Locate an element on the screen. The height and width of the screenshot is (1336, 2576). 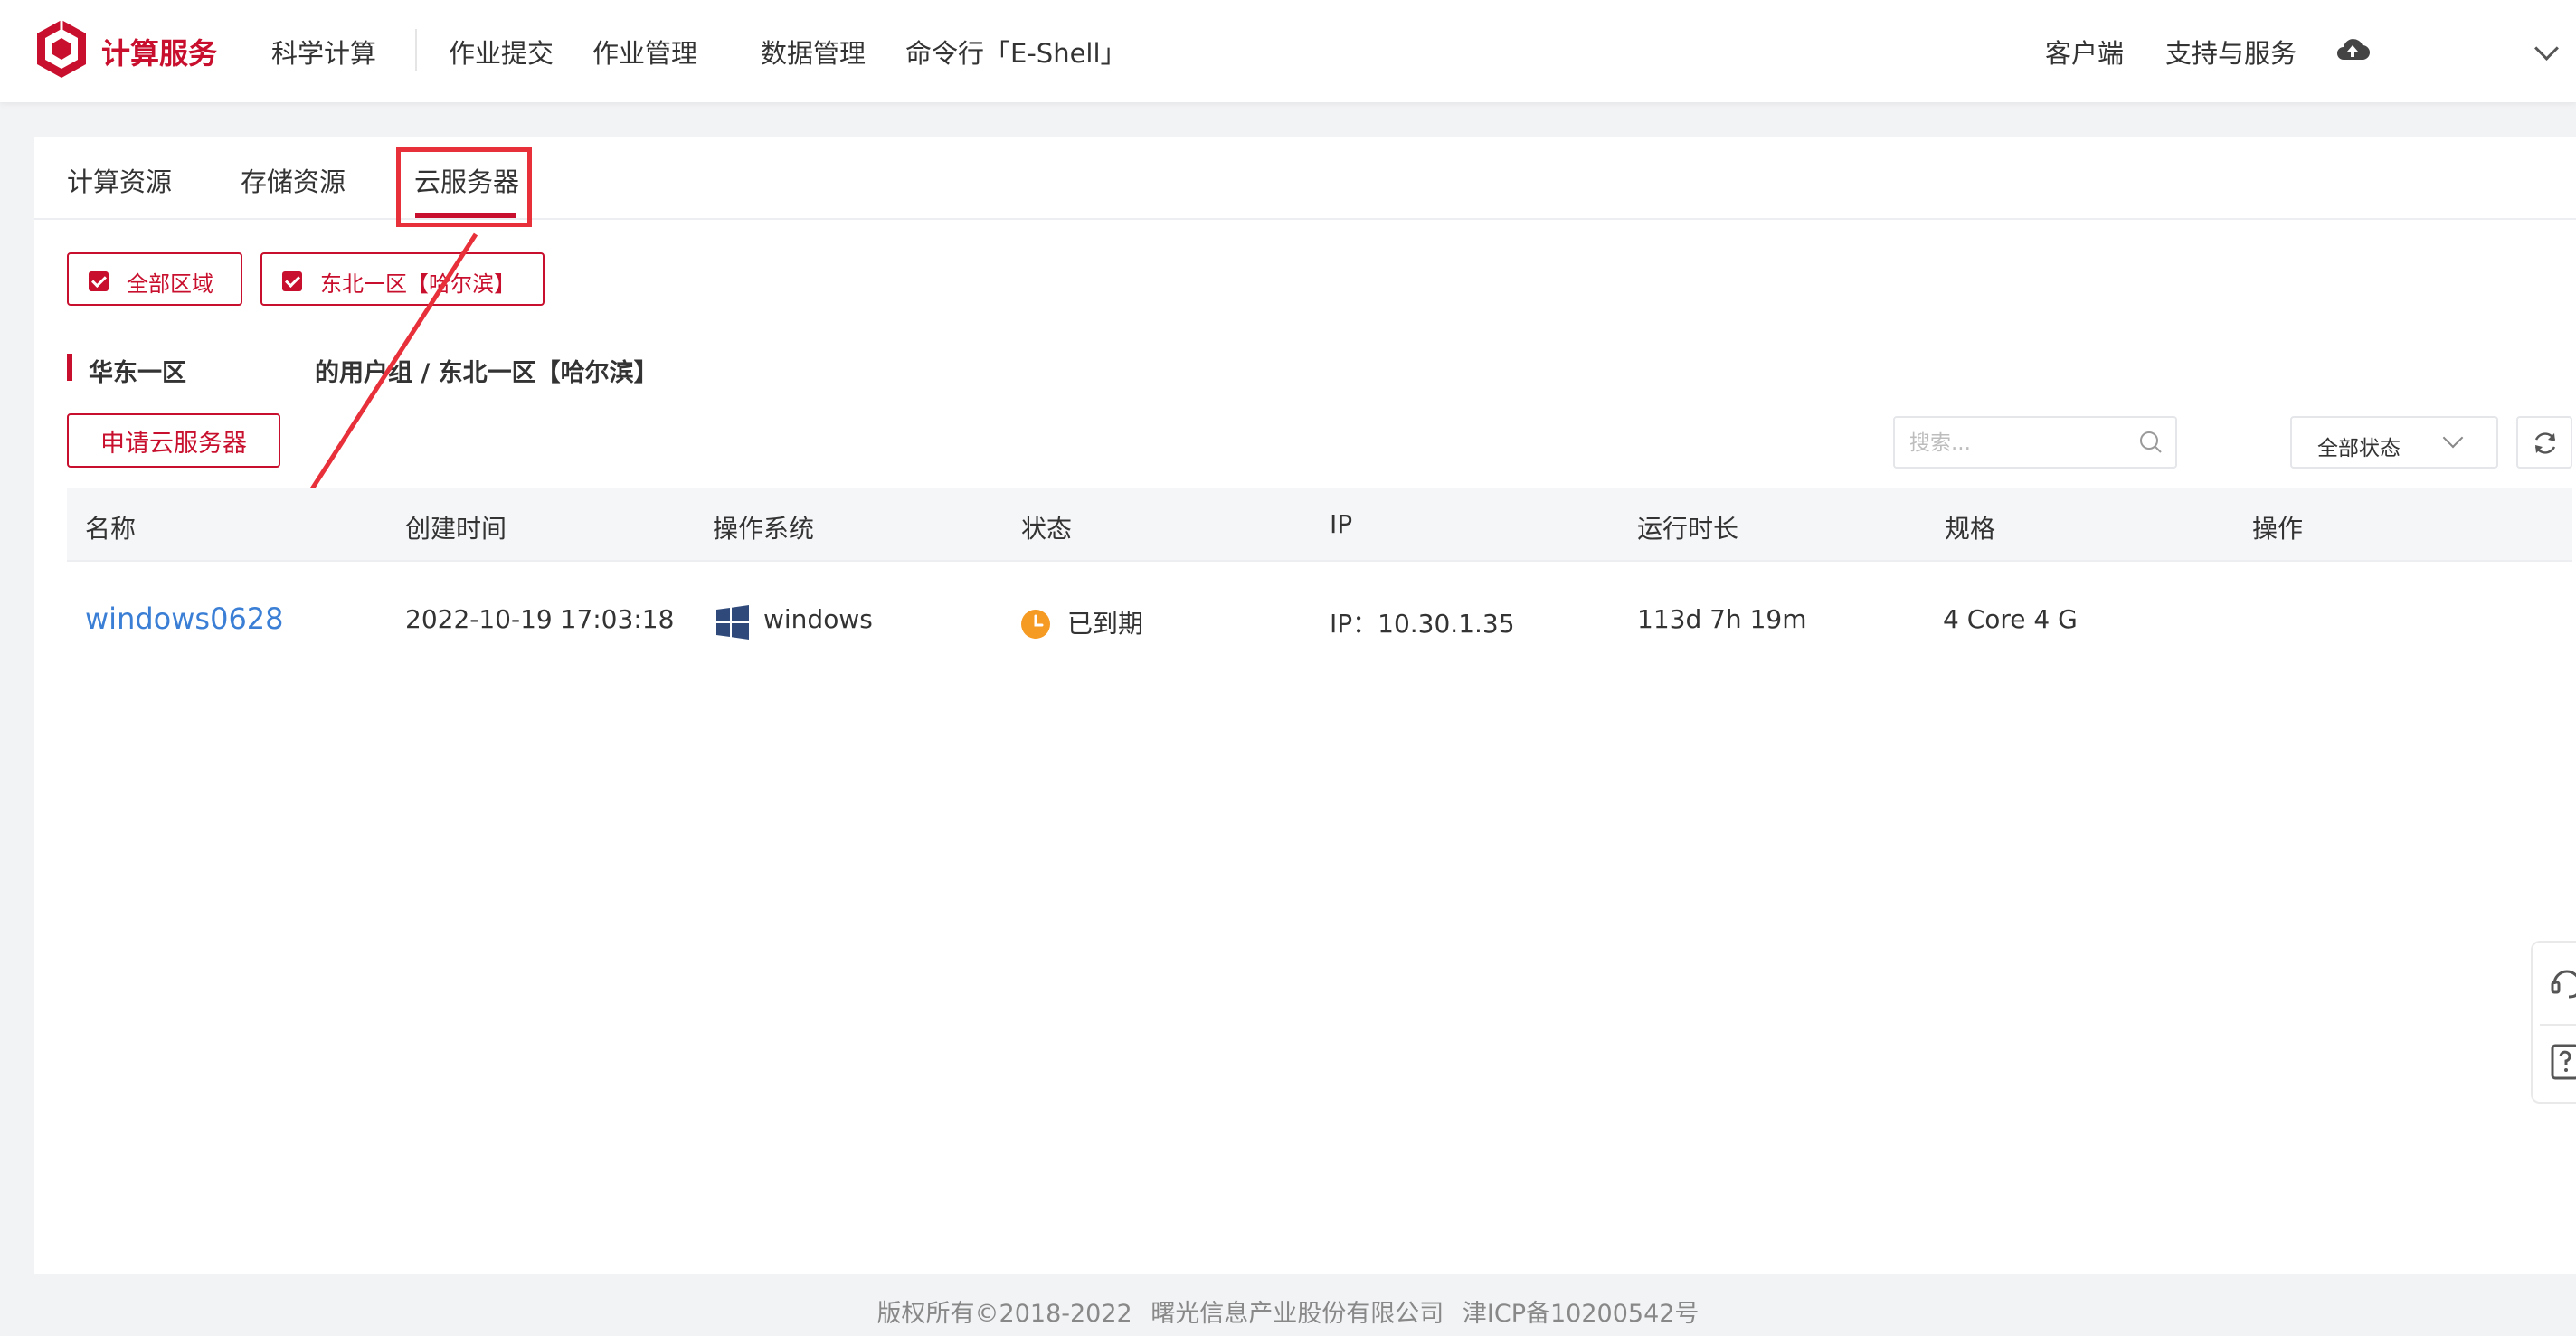
headset-icon is located at coordinates (2564, 982).